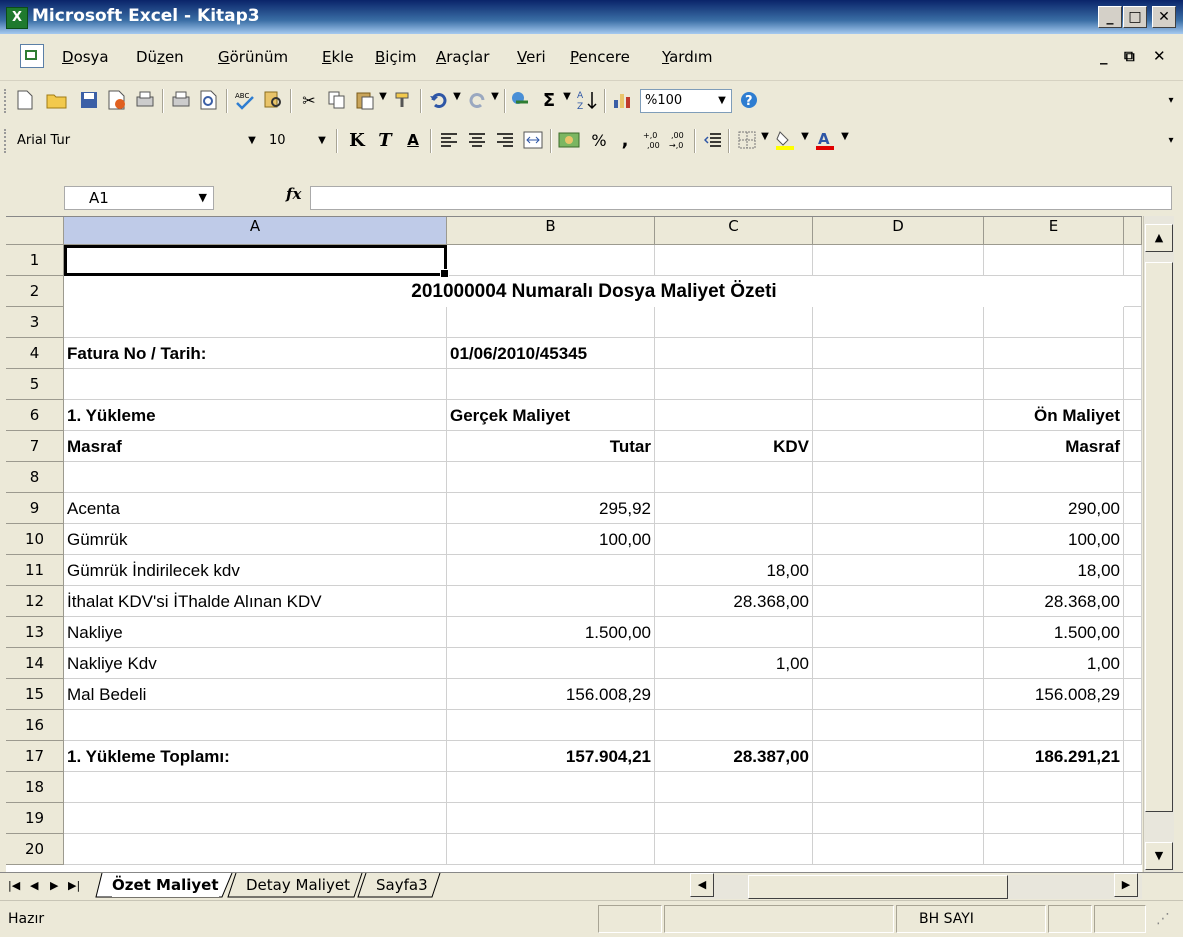  What do you see at coordinates (1133, 756) in the screenshot?
I see `cell-f17` at bounding box center [1133, 756].